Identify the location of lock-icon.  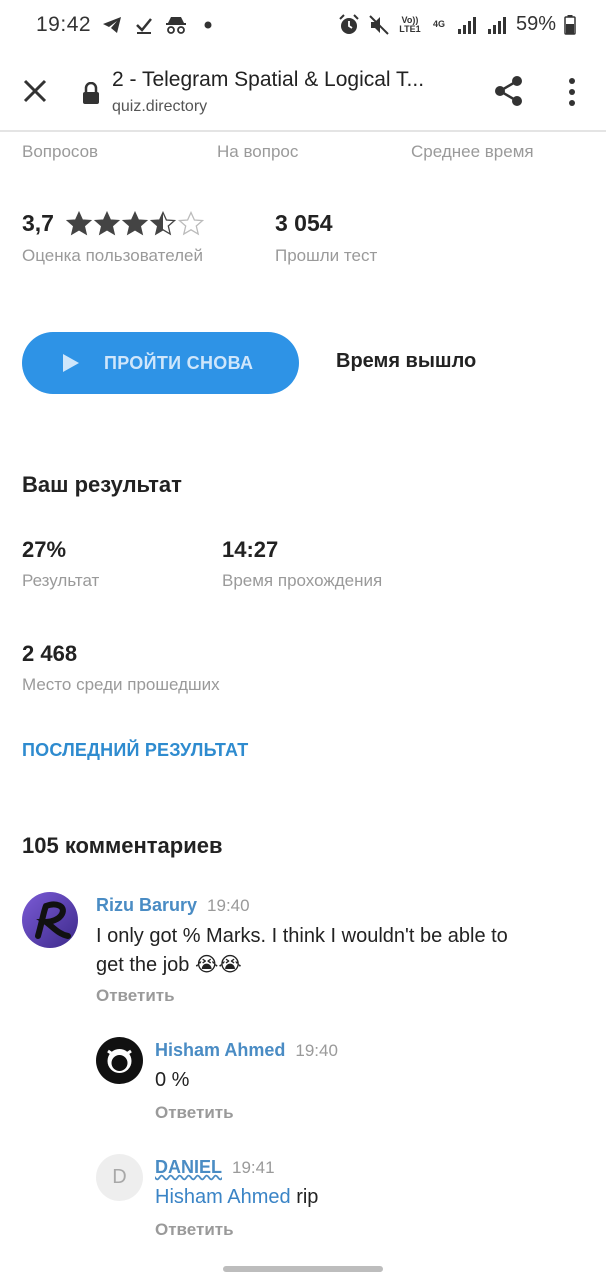
(91, 93).